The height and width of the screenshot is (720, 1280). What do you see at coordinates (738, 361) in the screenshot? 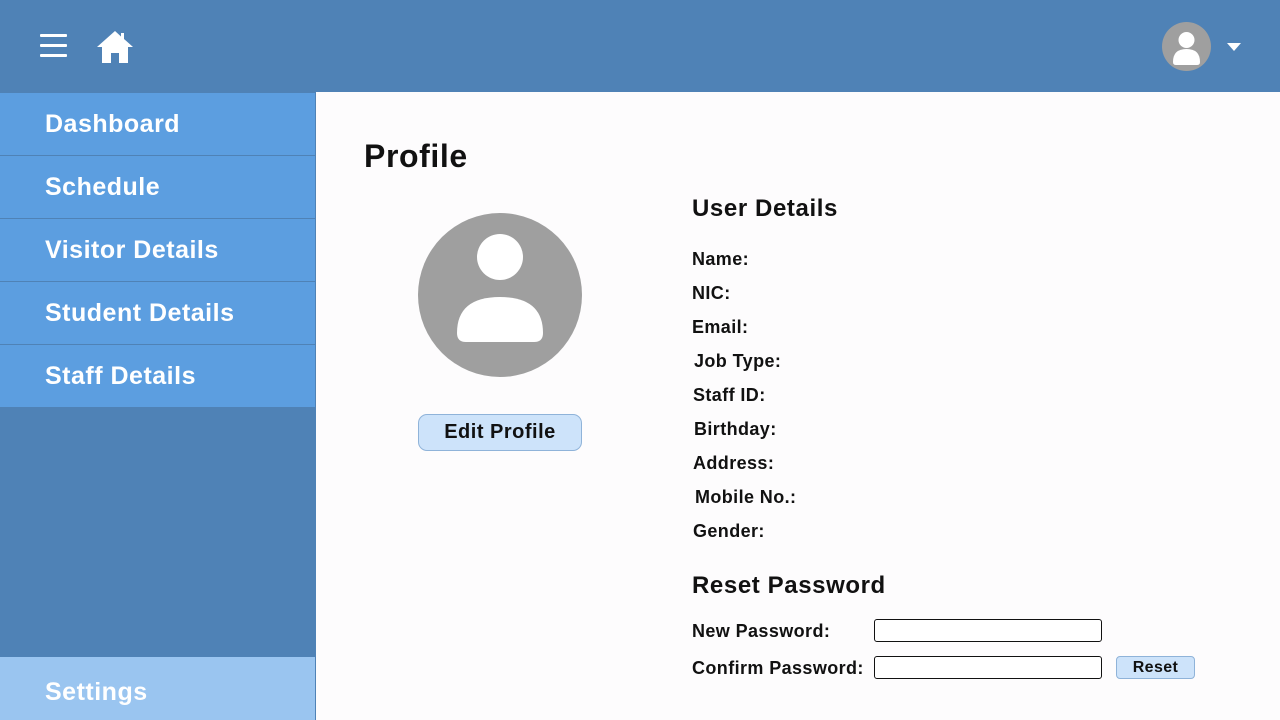
I see `detail-label-job-type: Job Type:` at bounding box center [738, 361].